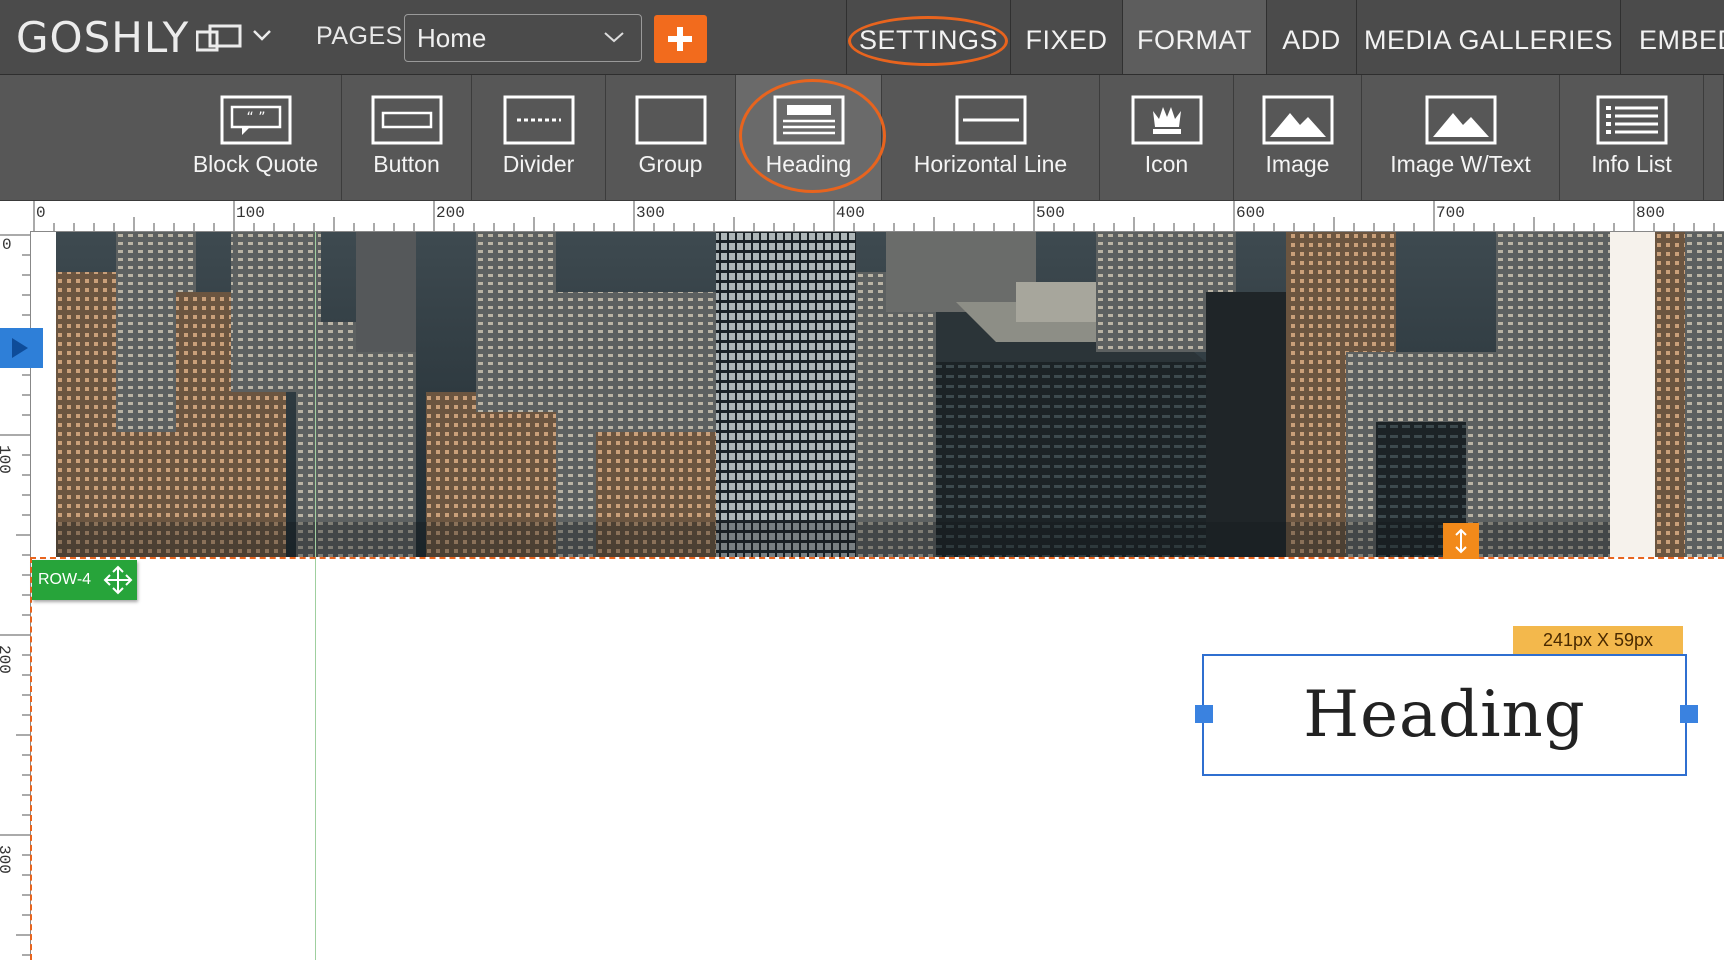 This screenshot has width=1724, height=965. Describe the element at coordinates (255, 164) in the screenshot. I see `tool-label: Block Quote` at that location.